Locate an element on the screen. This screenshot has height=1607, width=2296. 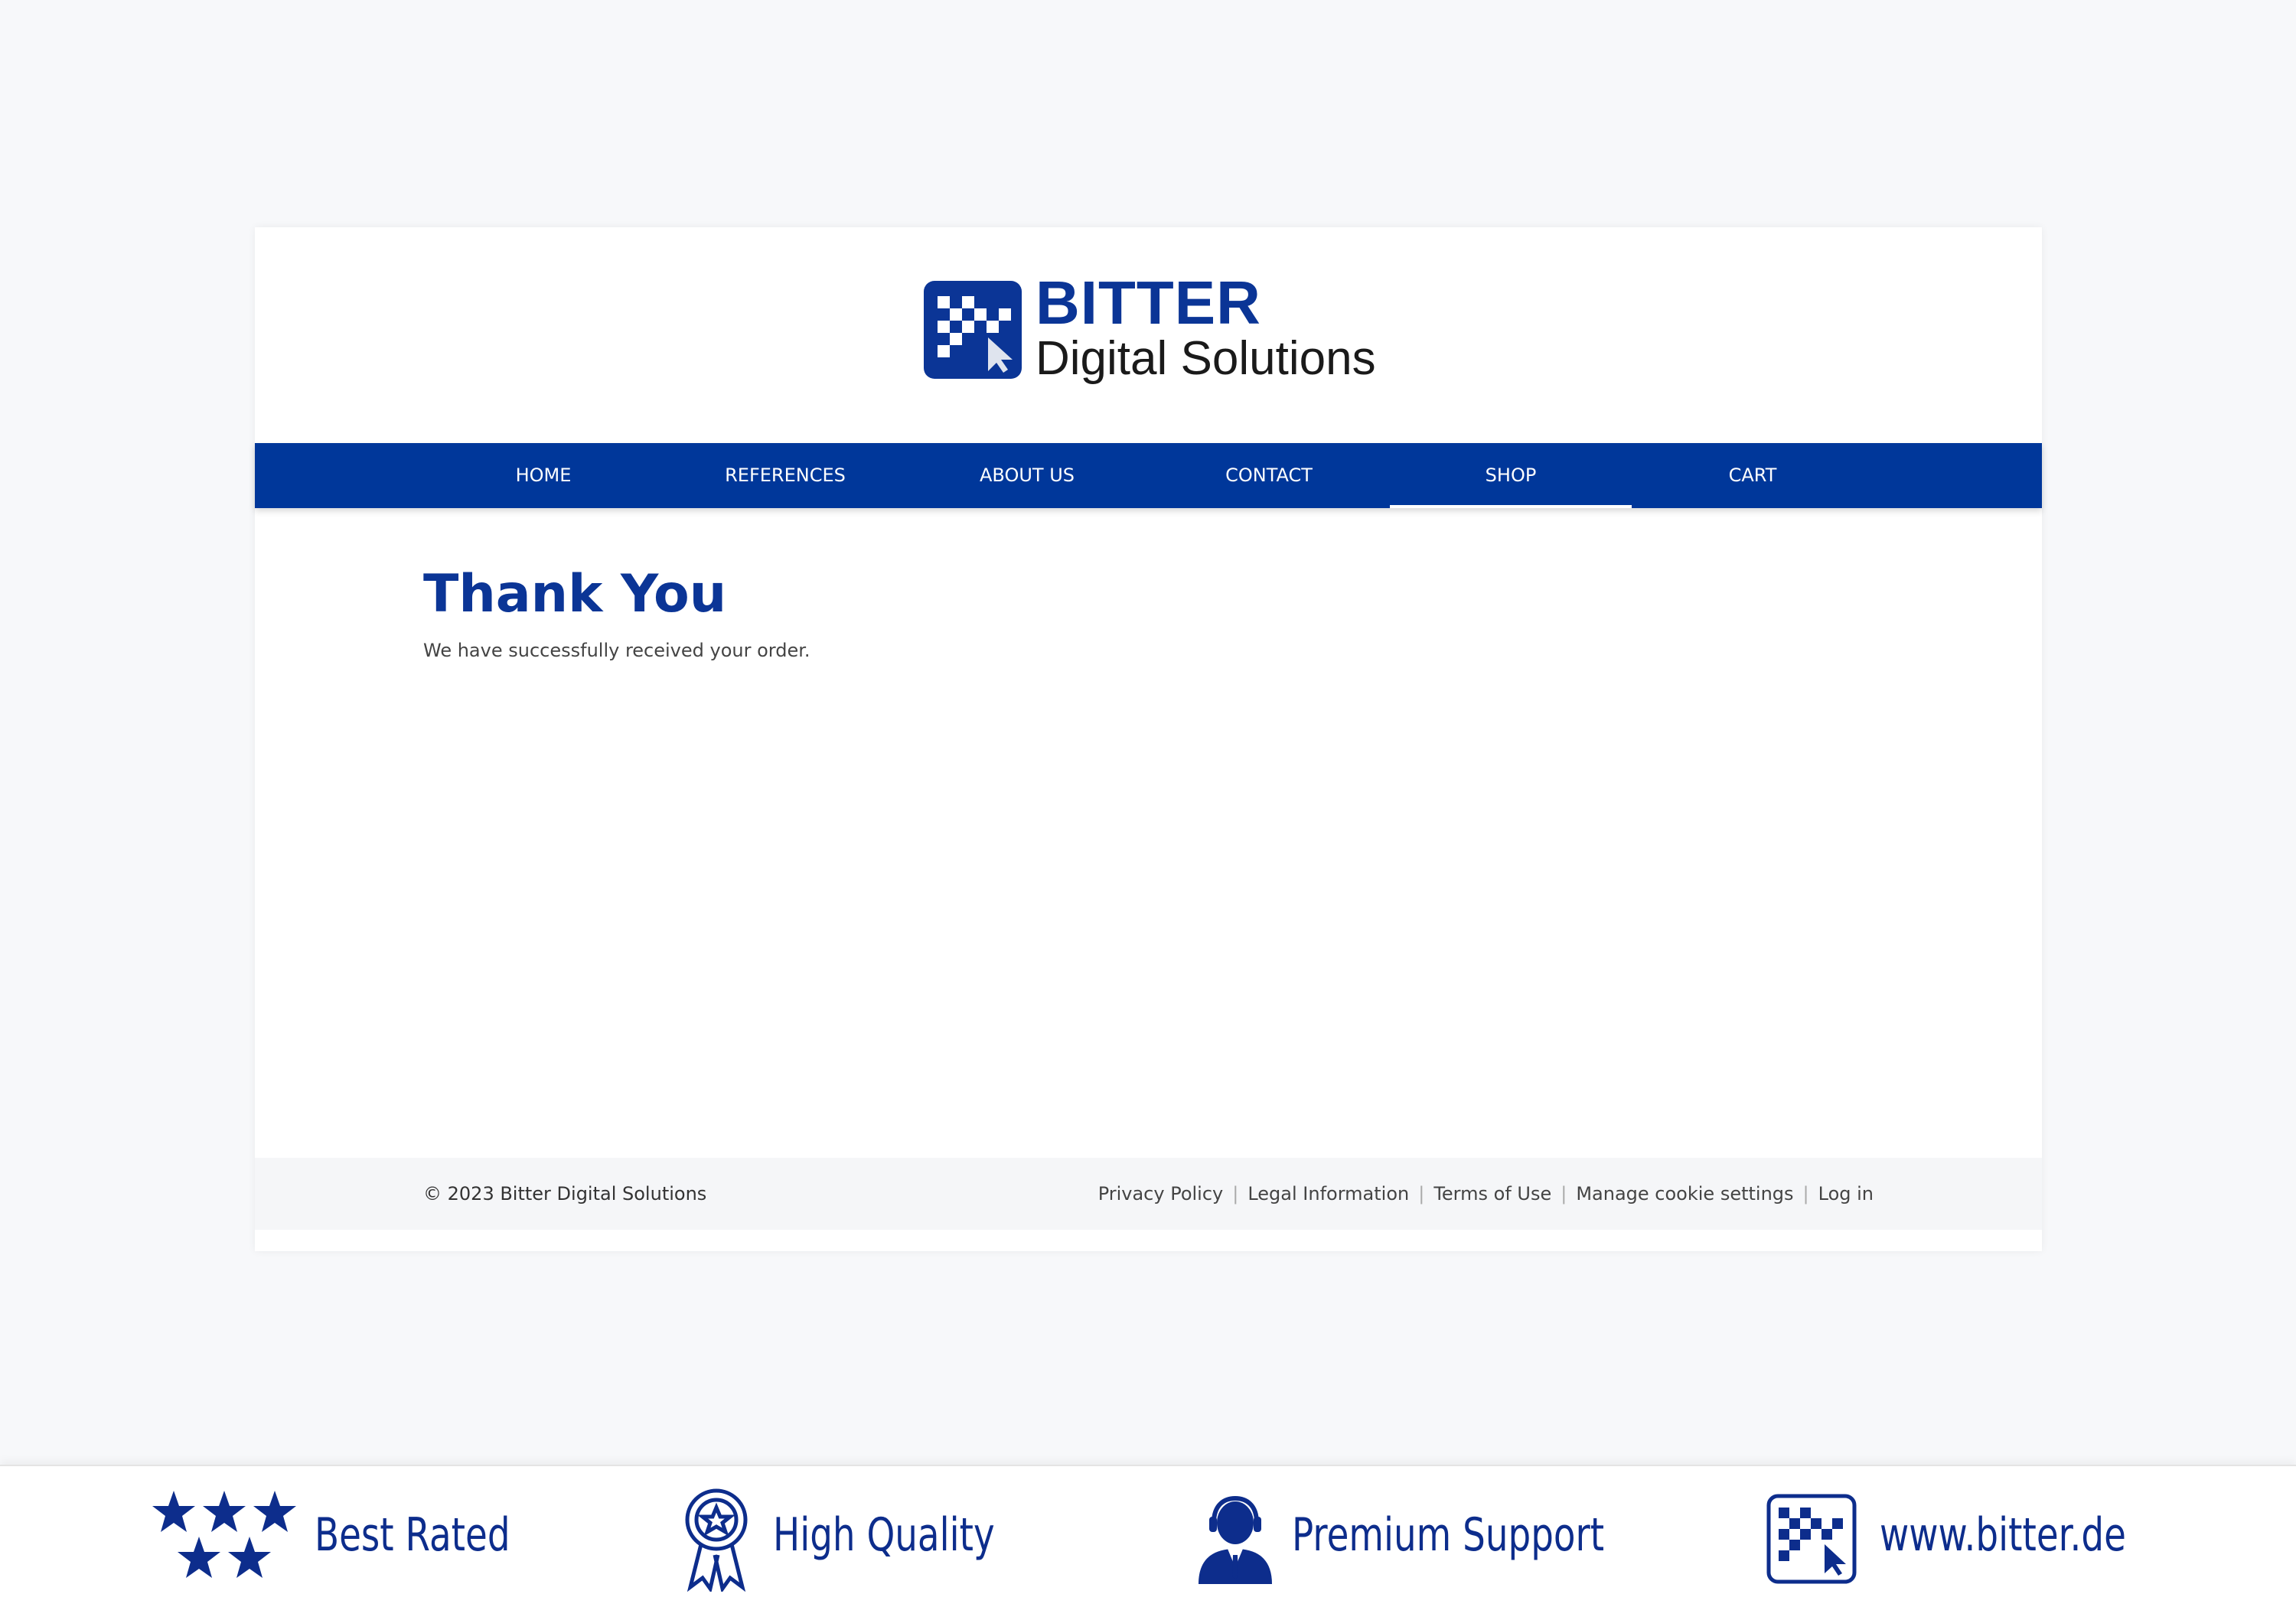
copyright-text: © 2023 Bitter Digital Solutions is located at coordinates (565, 1193).